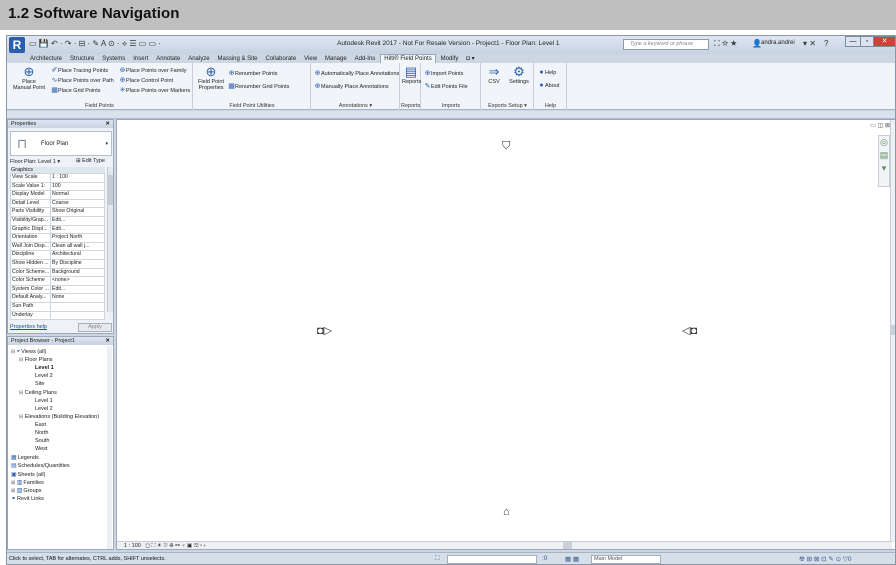 This screenshot has width=896, height=565. What do you see at coordinates (80, 70) in the screenshot?
I see `place-tracing-points-button: ✐Place Tracing Points` at bounding box center [80, 70].